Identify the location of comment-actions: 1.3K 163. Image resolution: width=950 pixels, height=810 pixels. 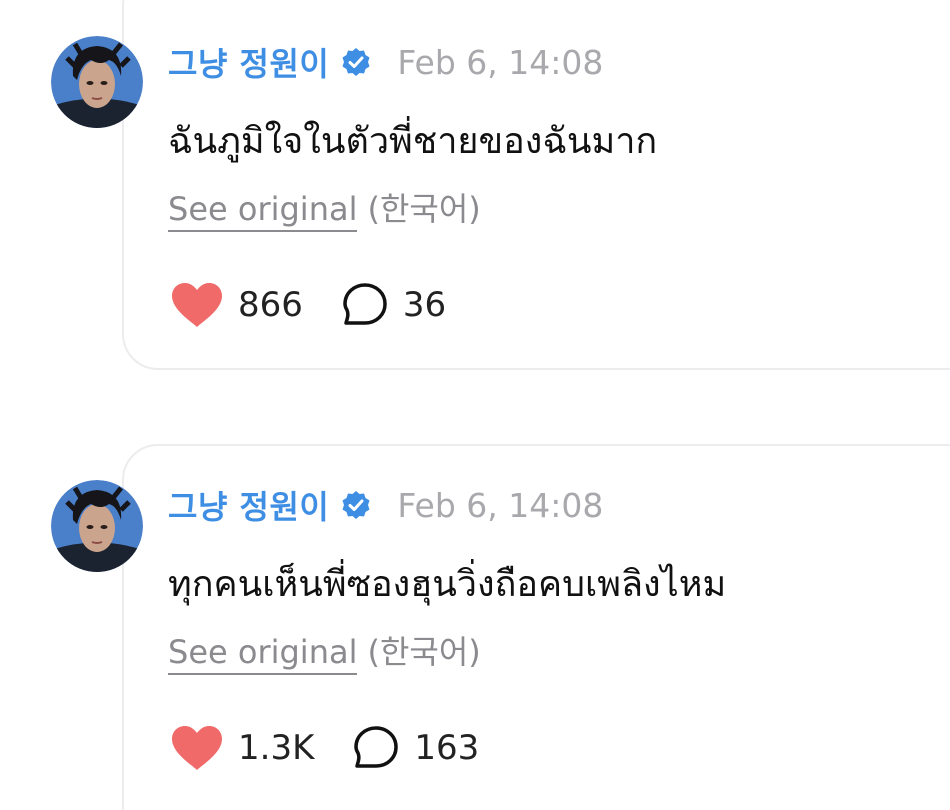
(324, 748).